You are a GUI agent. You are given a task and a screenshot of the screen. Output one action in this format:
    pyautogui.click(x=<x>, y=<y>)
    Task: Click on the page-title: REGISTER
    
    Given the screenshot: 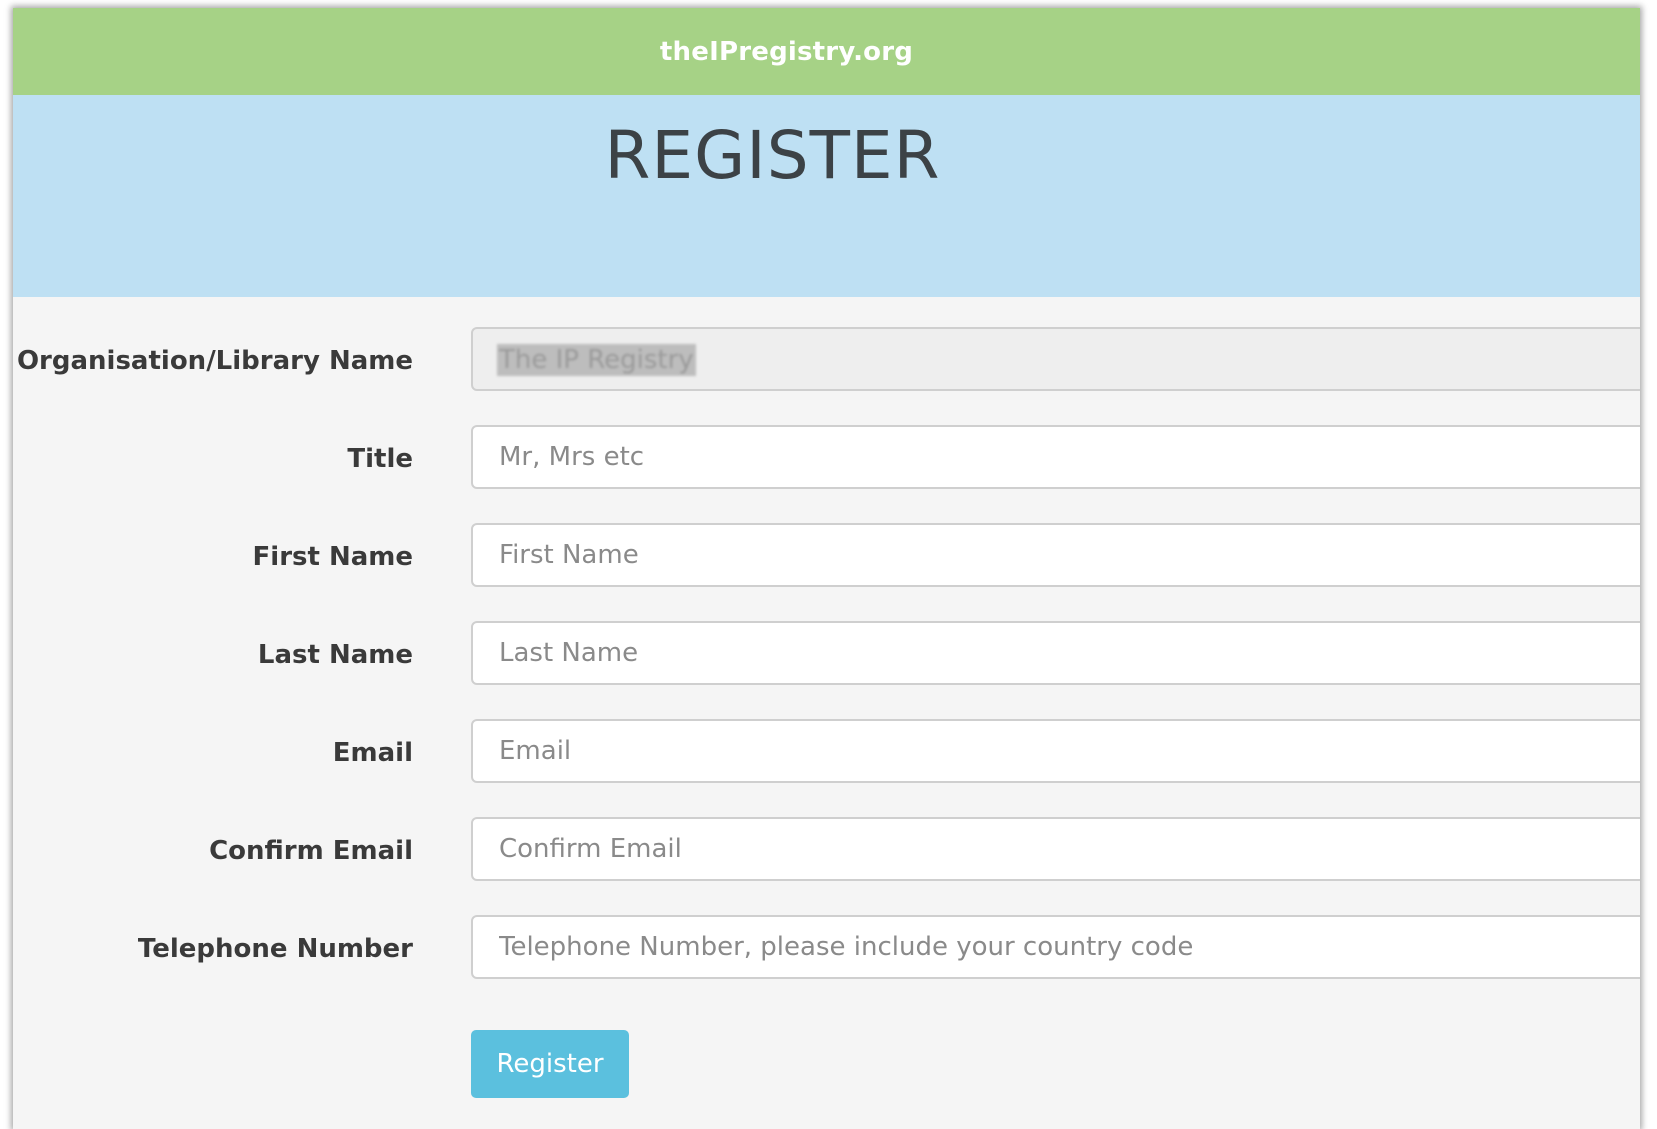 What is the action you would take?
    pyautogui.click(x=772, y=155)
    